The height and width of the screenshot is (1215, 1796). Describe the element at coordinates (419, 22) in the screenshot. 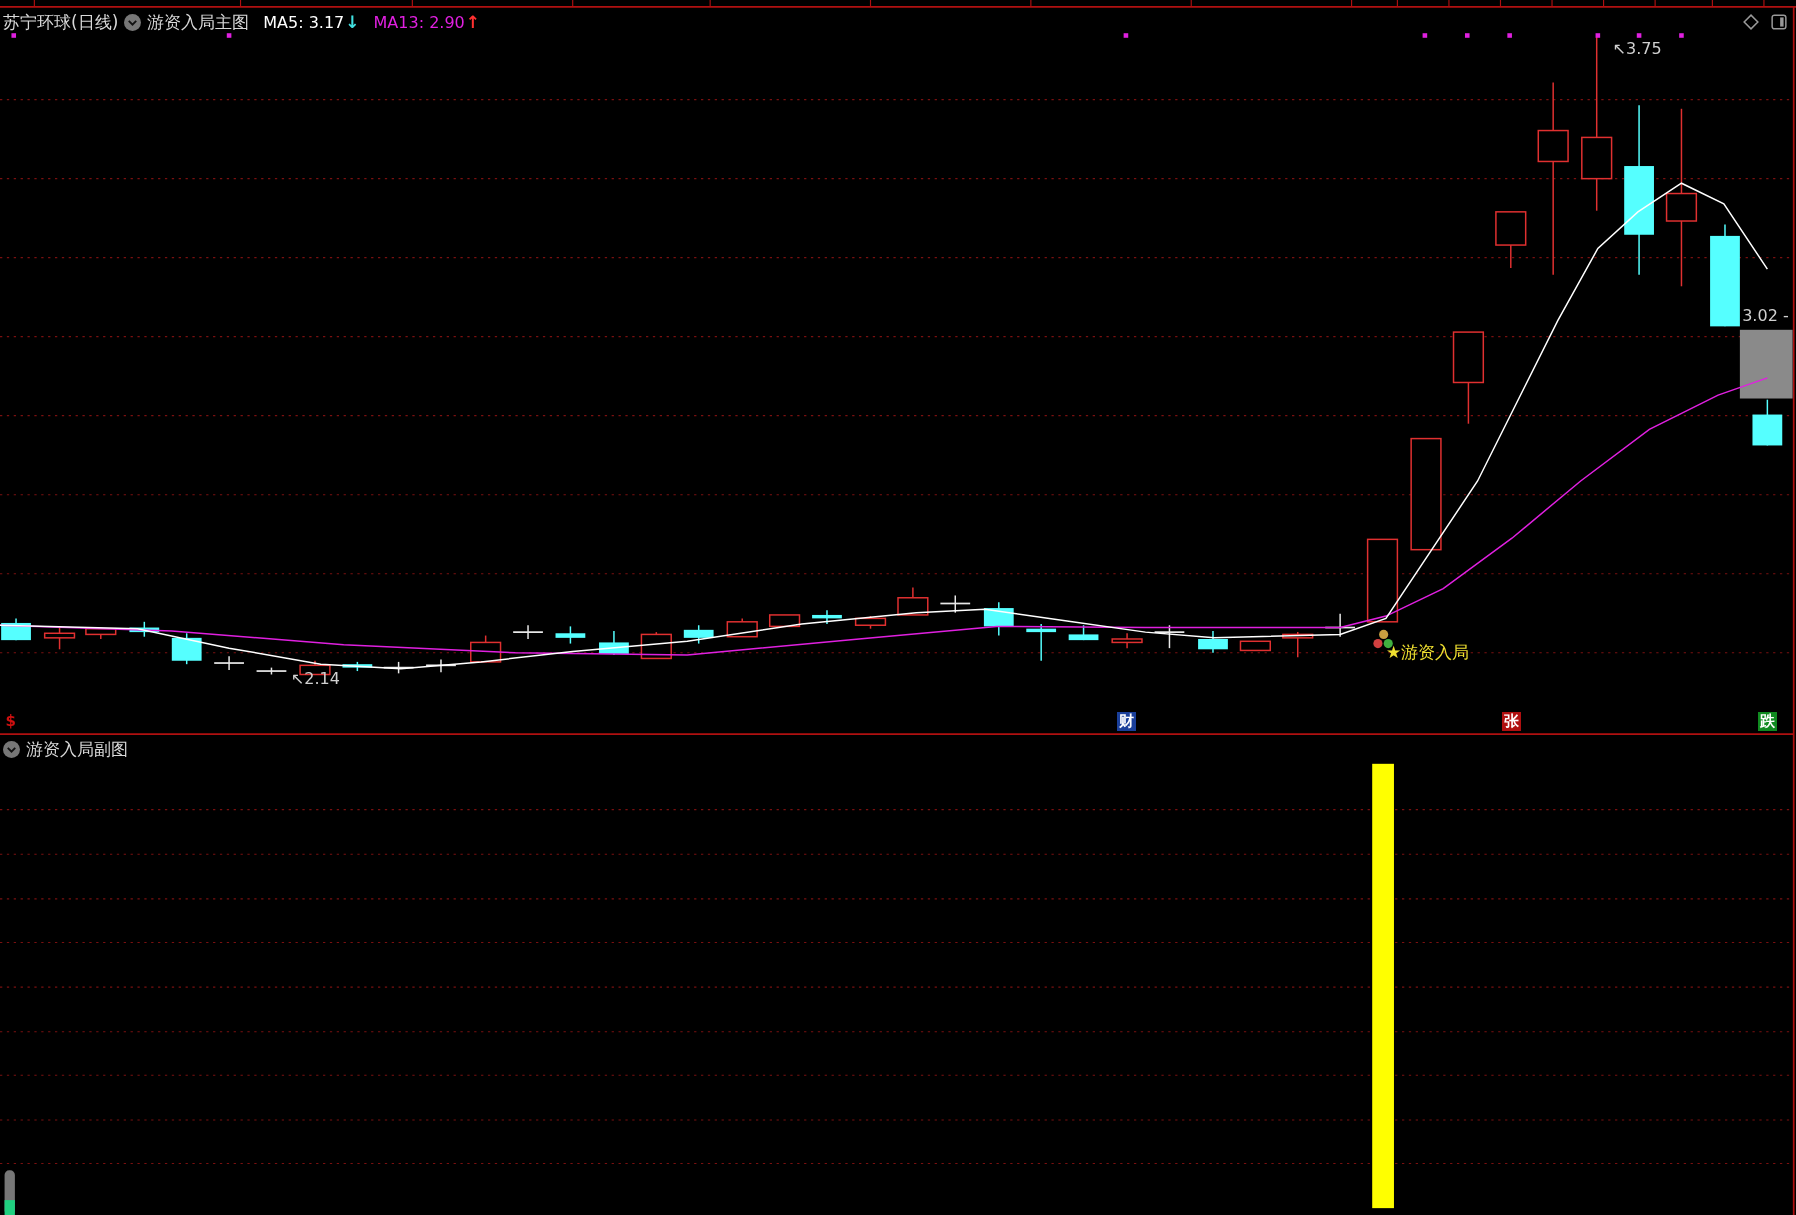

I see `moving-average-value: MA13: 2.90` at that location.